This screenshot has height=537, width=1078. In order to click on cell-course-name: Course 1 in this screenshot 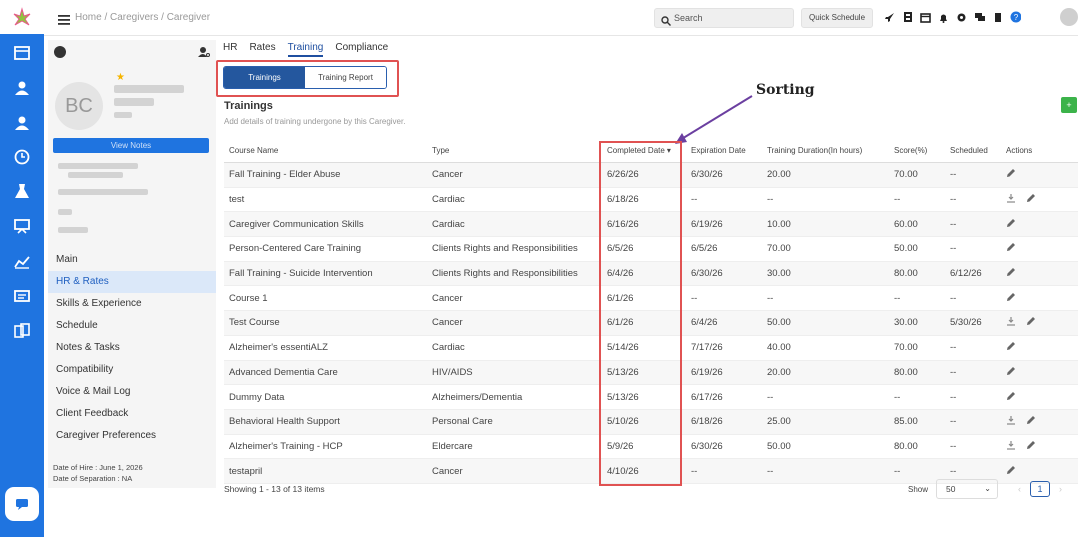, I will do `click(248, 298)`.